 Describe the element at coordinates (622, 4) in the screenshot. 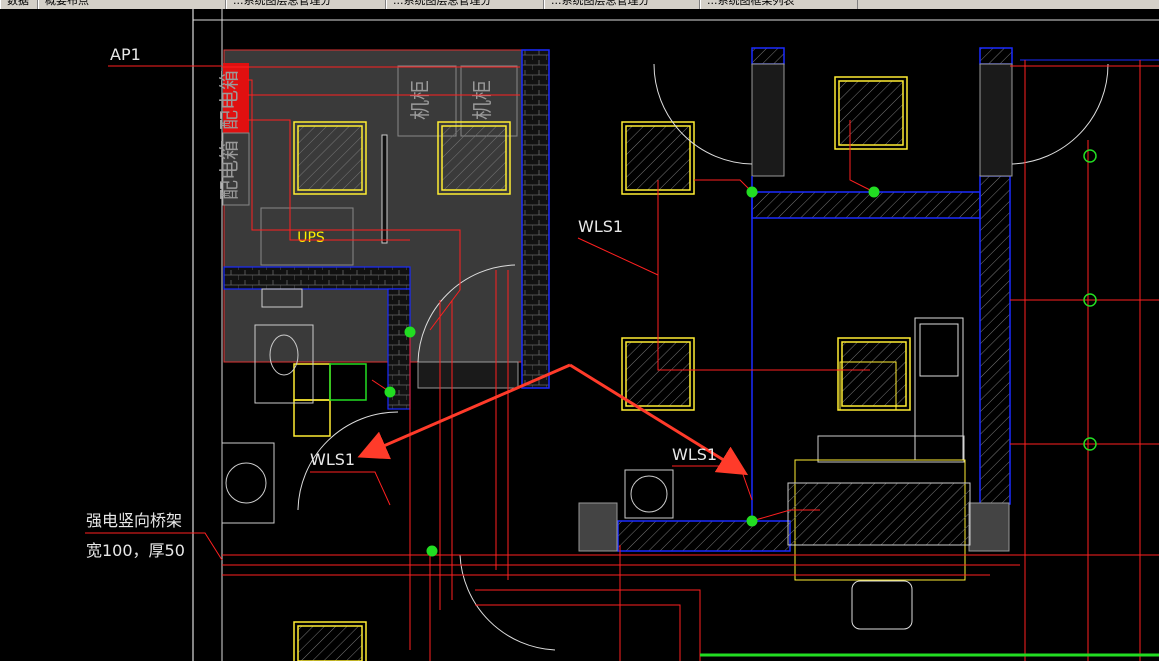

I see `tab-system-3: ...系统图层总管理分` at that location.